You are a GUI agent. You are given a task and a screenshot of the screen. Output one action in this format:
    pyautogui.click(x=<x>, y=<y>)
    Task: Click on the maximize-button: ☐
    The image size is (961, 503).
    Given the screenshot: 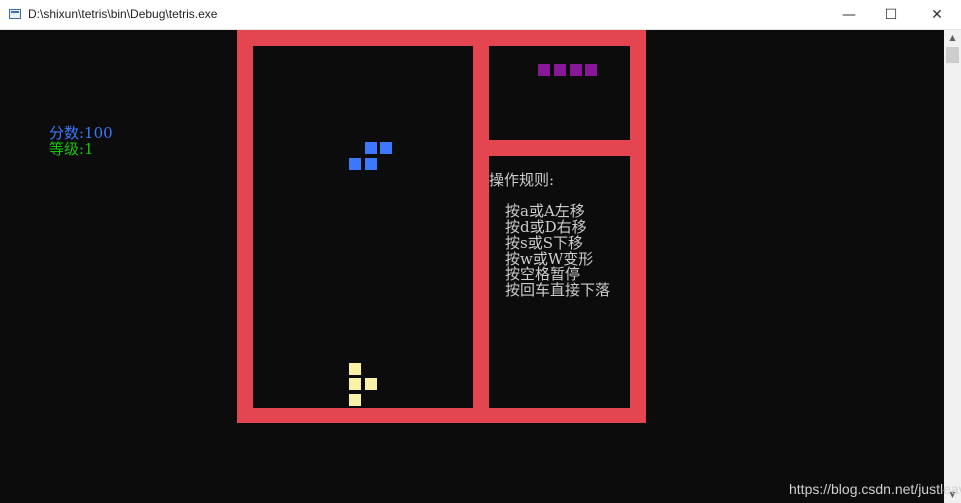 What is the action you would take?
    pyautogui.click(x=891, y=15)
    